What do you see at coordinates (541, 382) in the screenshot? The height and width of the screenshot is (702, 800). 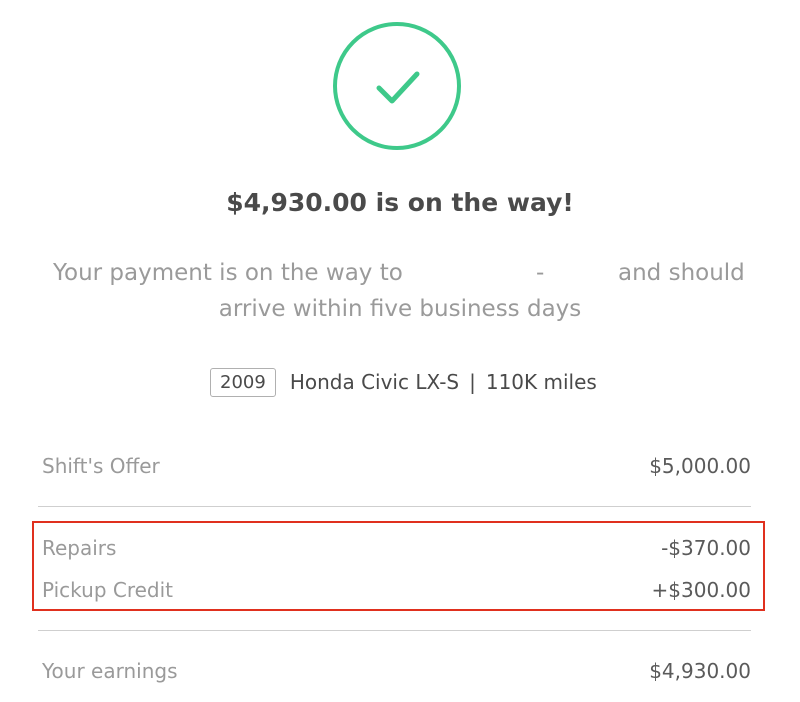 I see `vehicle-mileage: 110K miles` at bounding box center [541, 382].